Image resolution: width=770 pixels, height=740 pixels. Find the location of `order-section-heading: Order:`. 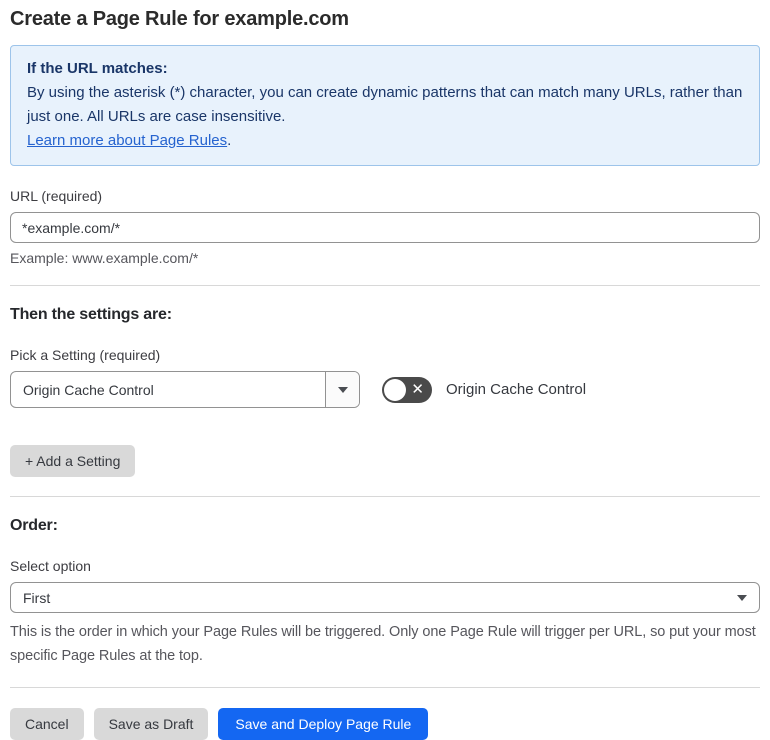

order-section-heading: Order: is located at coordinates (34, 525).